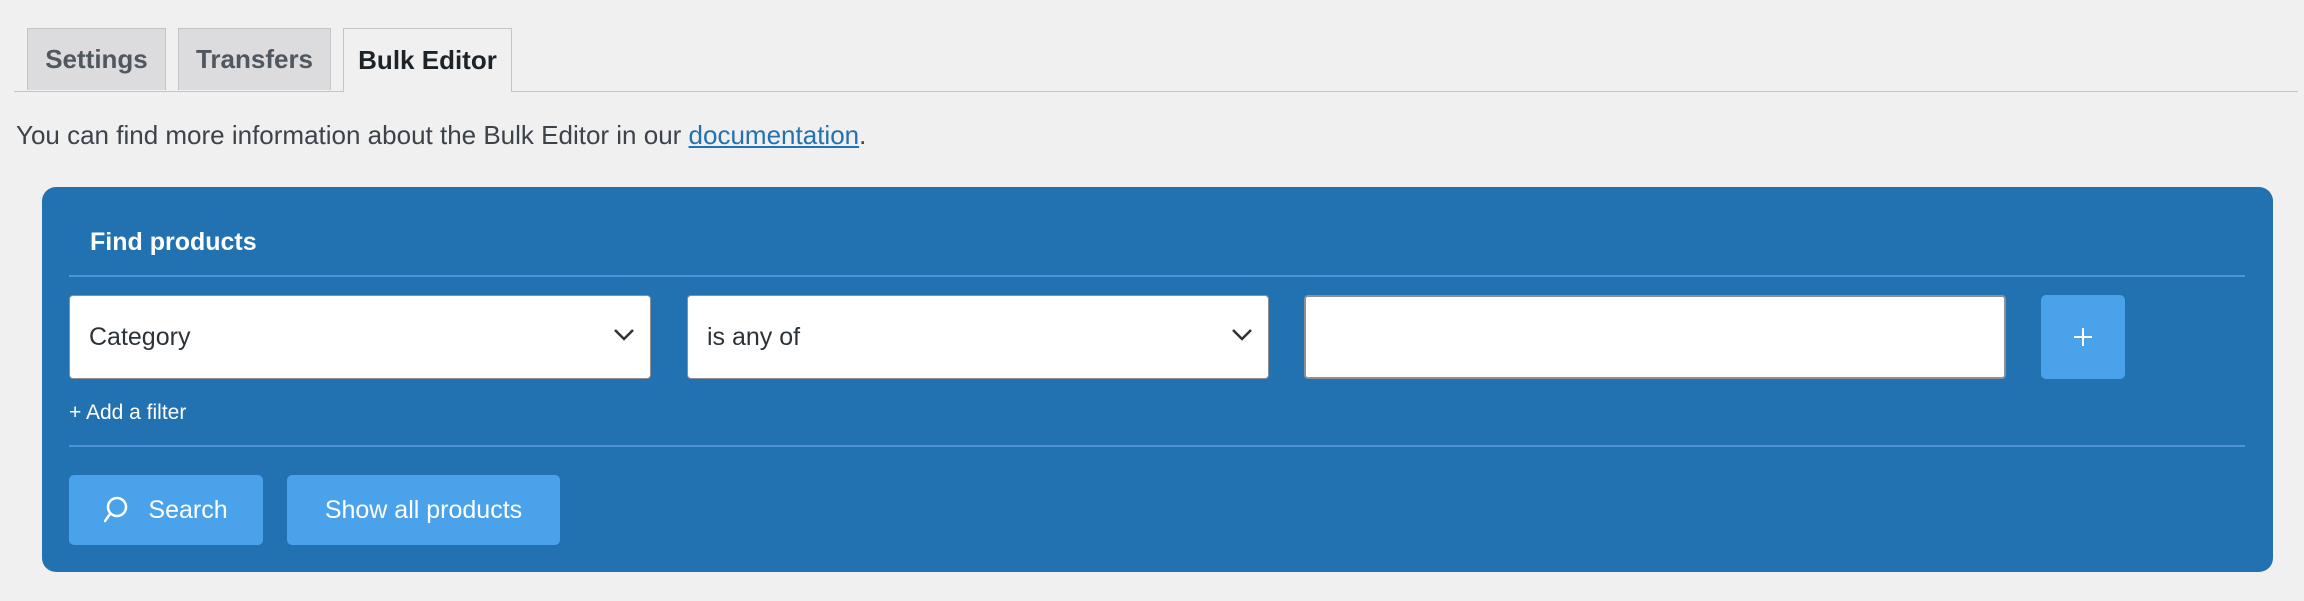 The image size is (2304, 601). I want to click on filter-field-value: Category, so click(140, 336).